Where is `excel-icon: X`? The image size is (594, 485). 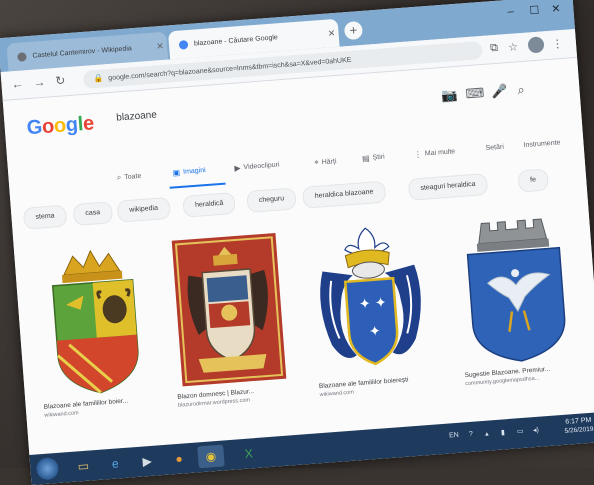
excel-icon: X is located at coordinates (249, 454).